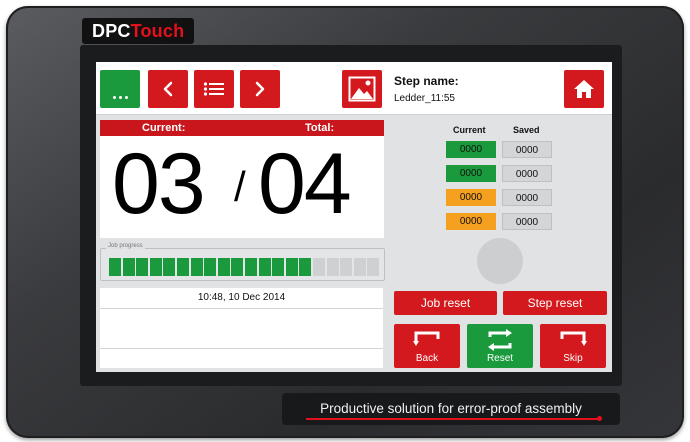 The width and height of the screenshot is (690, 442). I want to click on brand-part1: DPC, so click(111, 31).